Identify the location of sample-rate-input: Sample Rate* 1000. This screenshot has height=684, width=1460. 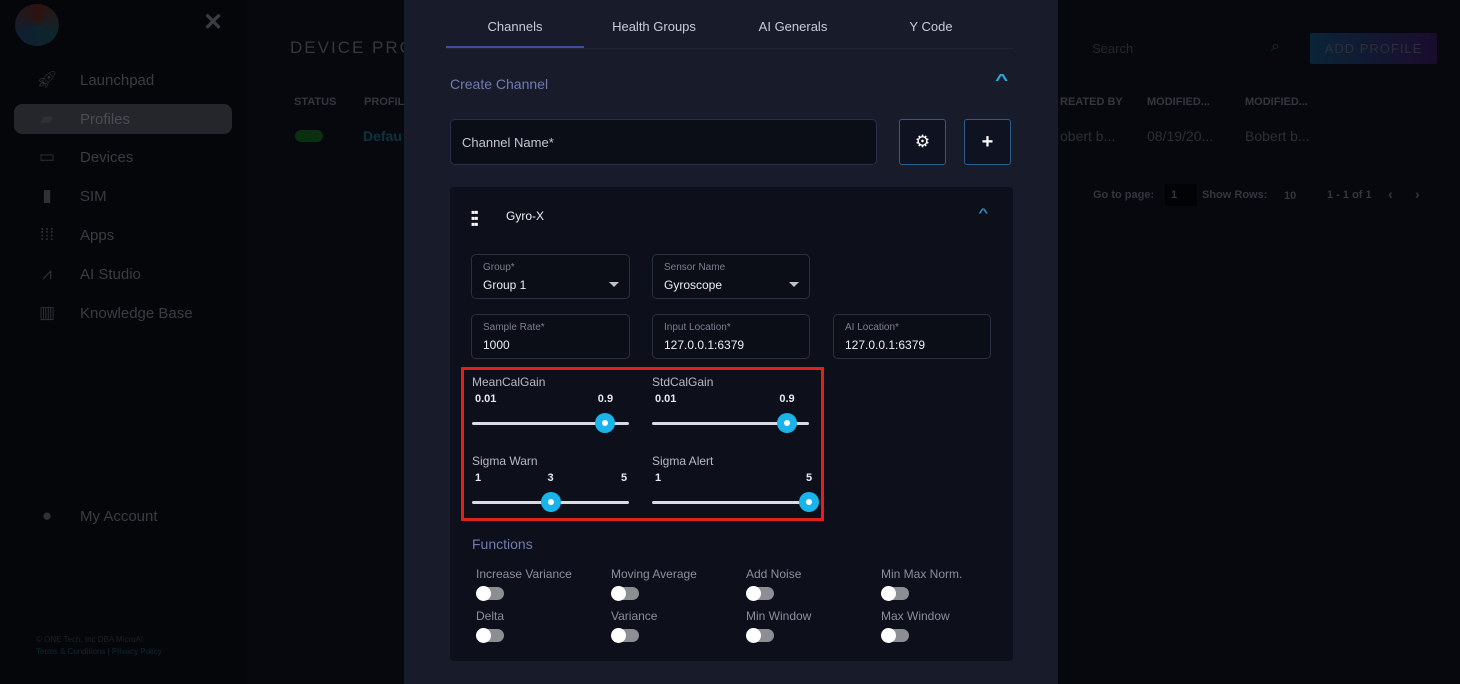
(550, 336).